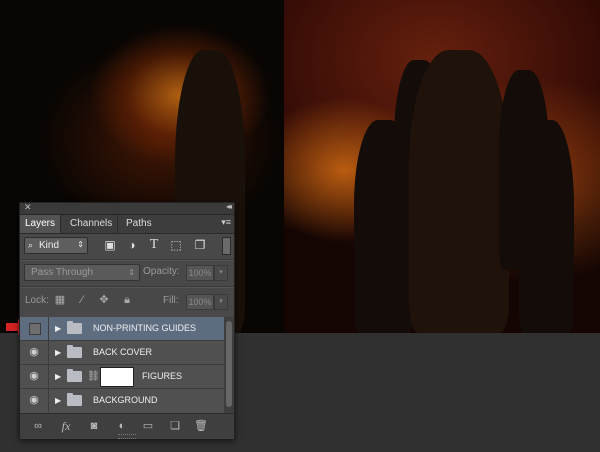  What do you see at coordinates (221, 273) in the screenshot?
I see `opacity-dropdown-icon: ▾` at bounding box center [221, 273].